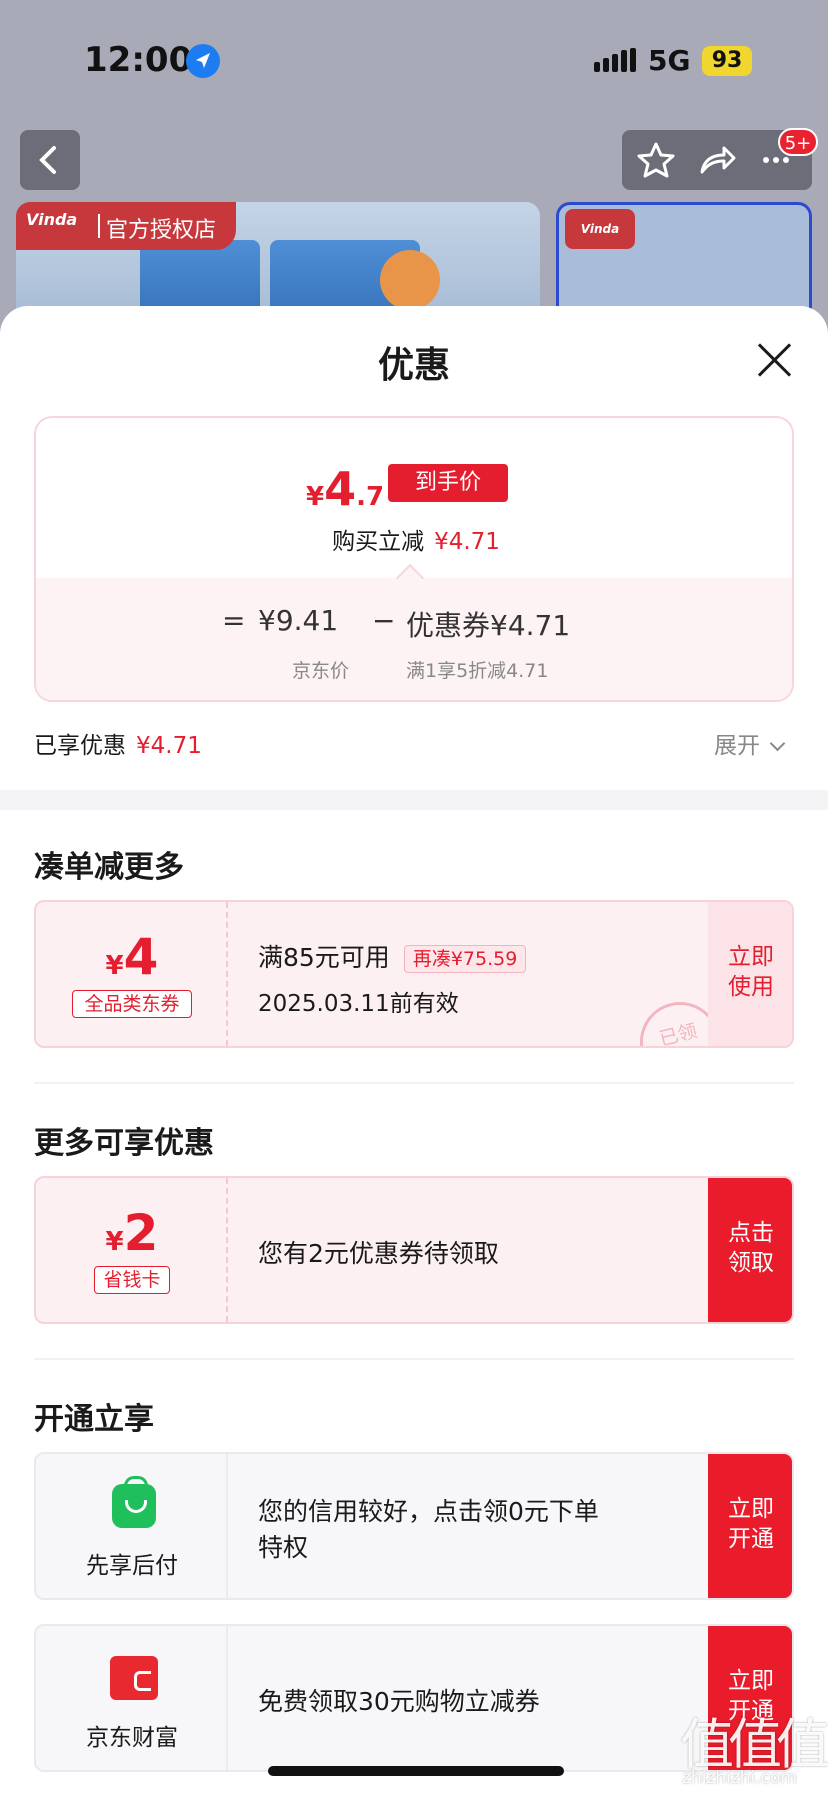 This screenshot has height=1796, width=828. I want to click on wallet-icon, so click(134, 1678).